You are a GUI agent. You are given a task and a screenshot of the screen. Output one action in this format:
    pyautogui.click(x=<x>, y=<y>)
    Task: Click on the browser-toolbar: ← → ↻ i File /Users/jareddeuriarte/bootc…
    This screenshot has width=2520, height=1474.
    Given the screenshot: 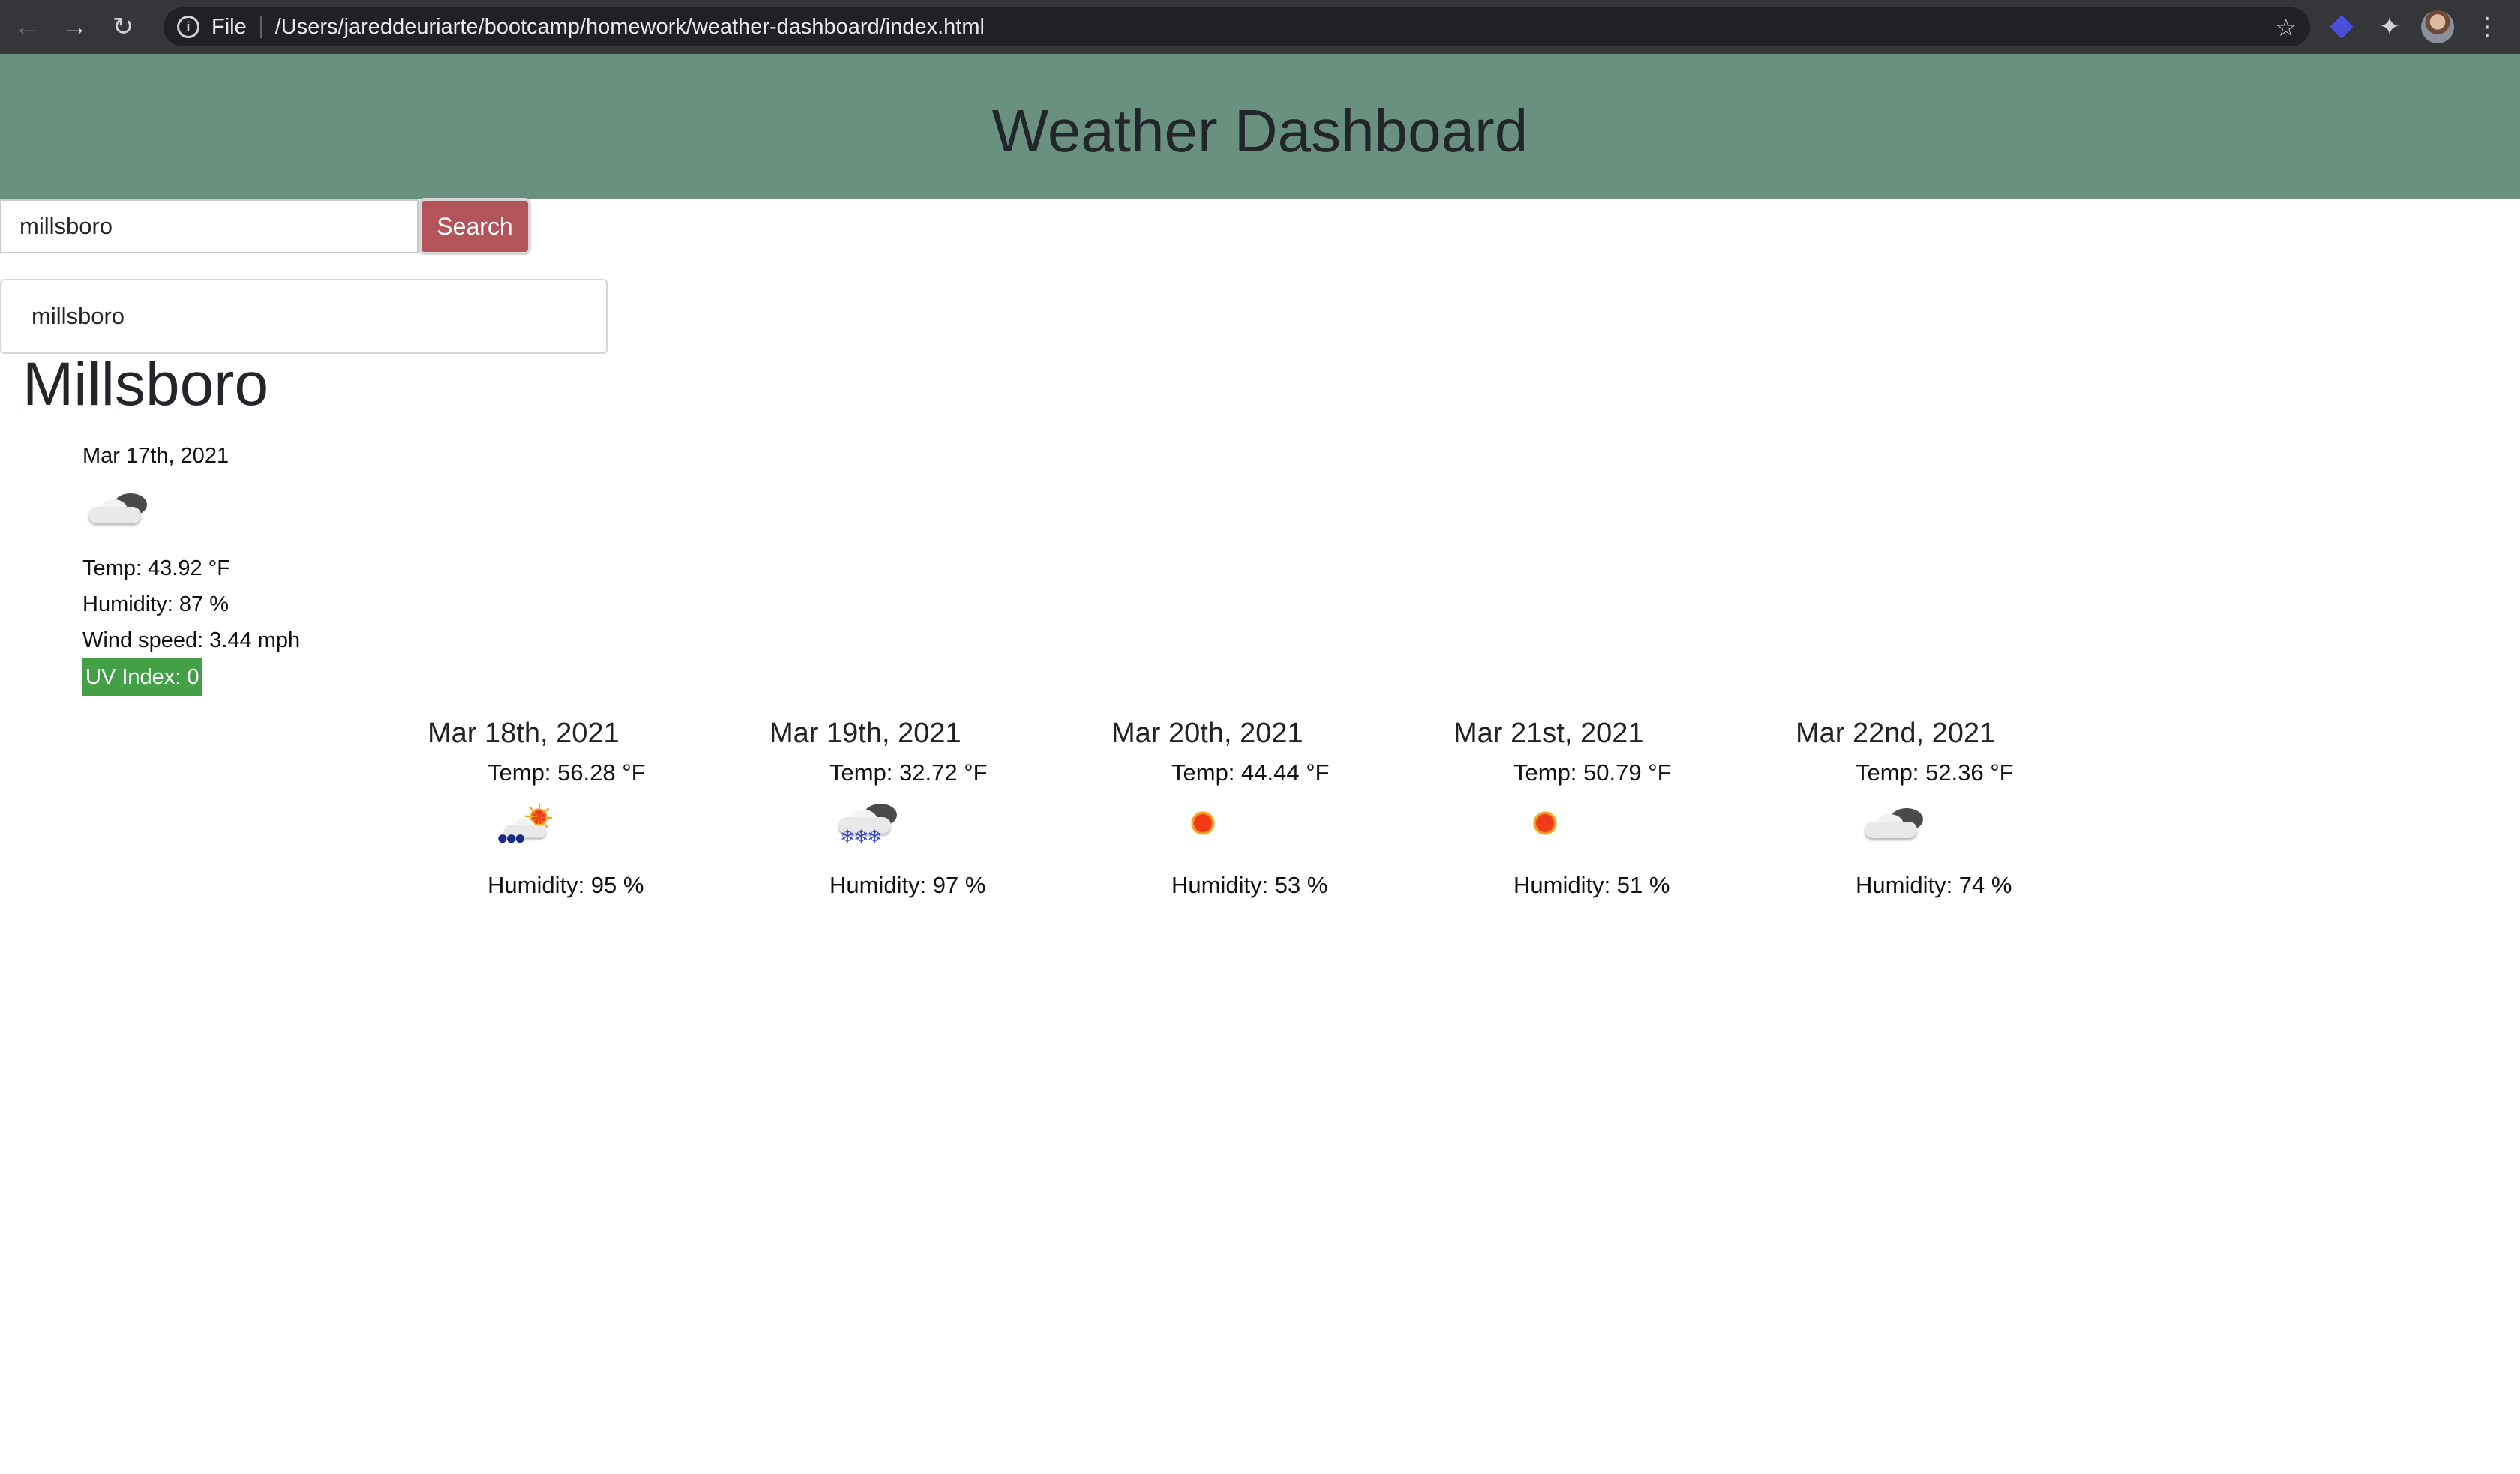 What is the action you would take?
    pyautogui.click(x=1260, y=27)
    